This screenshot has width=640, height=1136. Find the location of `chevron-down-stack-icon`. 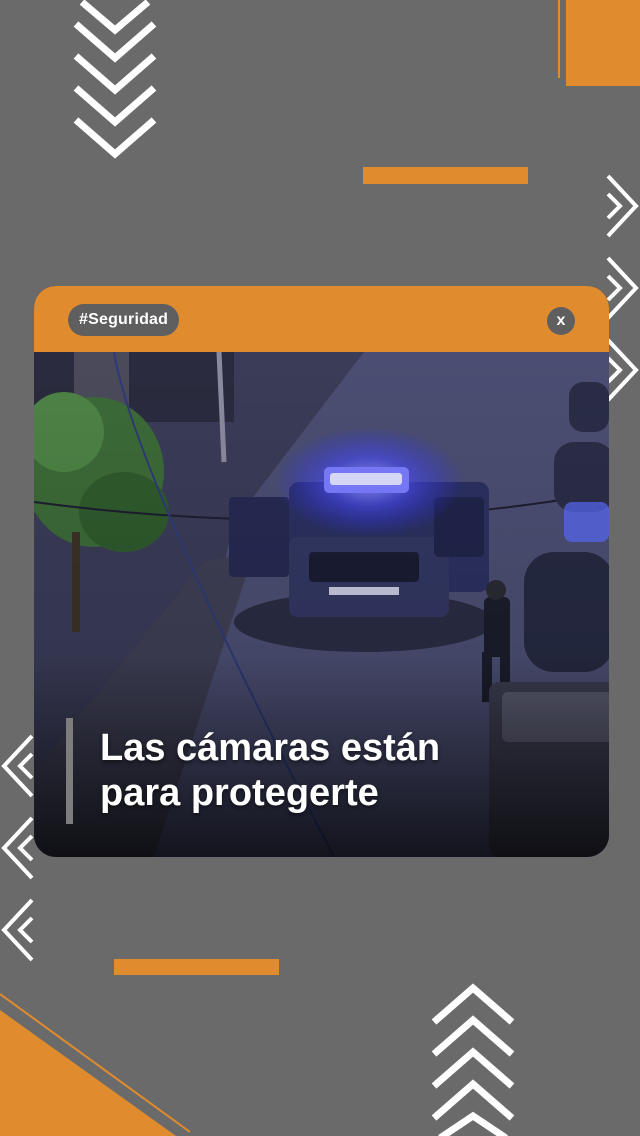

chevron-down-stack-icon is located at coordinates (115, 79).